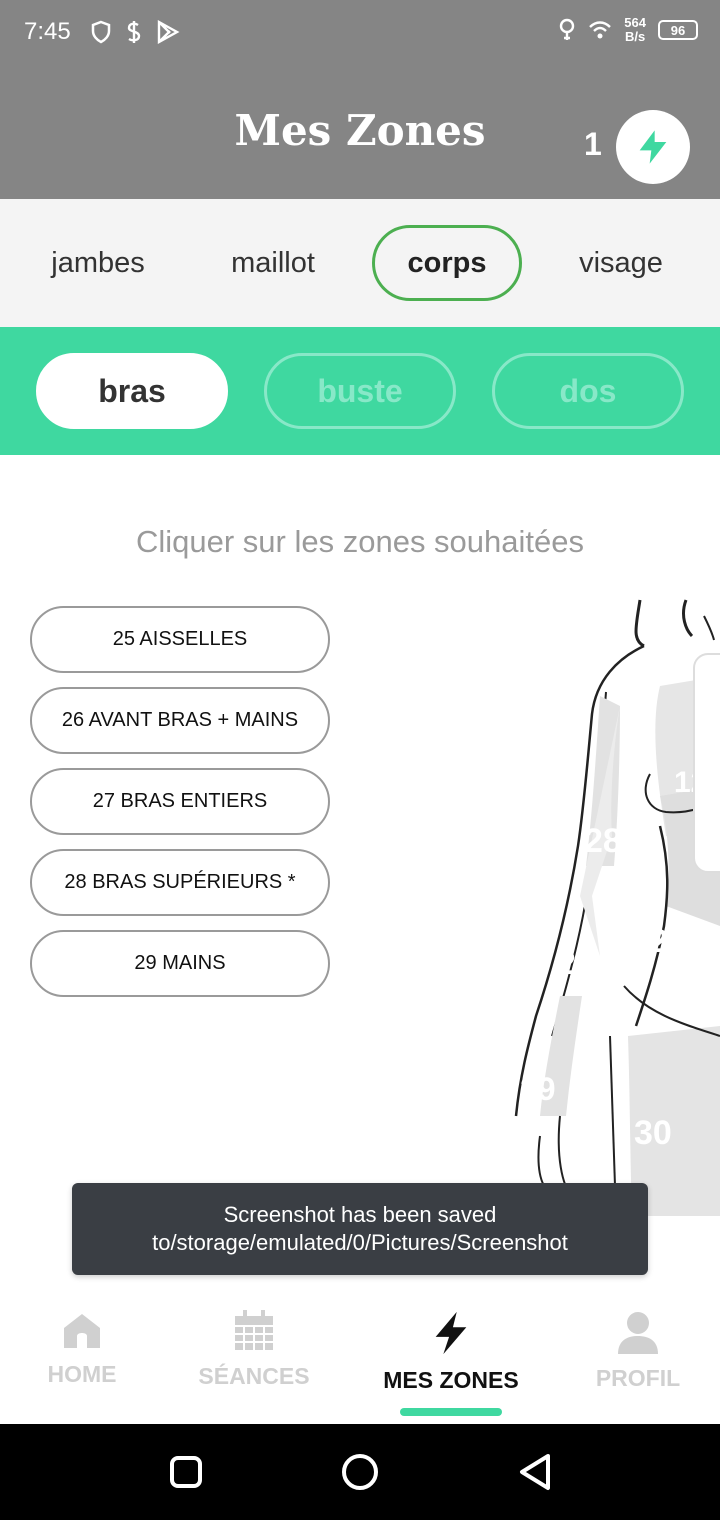 Image resolution: width=720 pixels, height=1520 pixels. What do you see at coordinates (538, 1089) in the screenshot?
I see `zone-label-29: 29` at bounding box center [538, 1089].